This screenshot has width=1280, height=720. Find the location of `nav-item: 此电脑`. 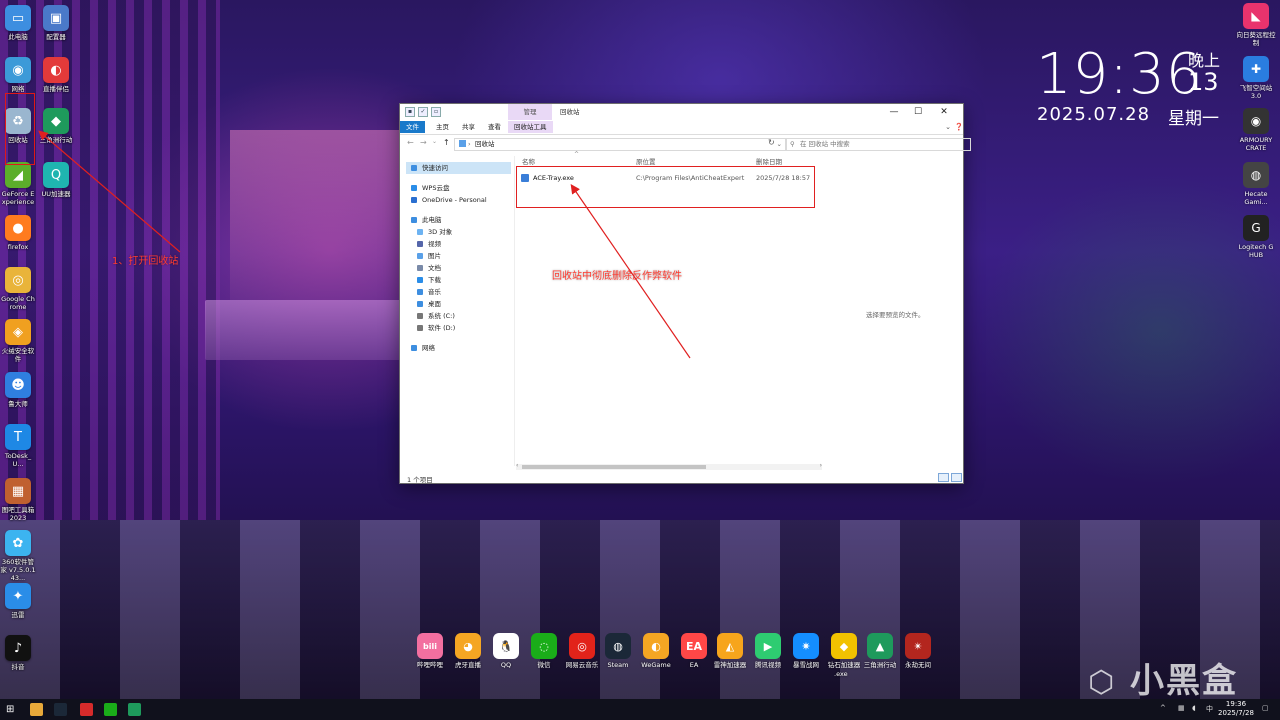

nav-item: 此电脑 is located at coordinates (458, 220).